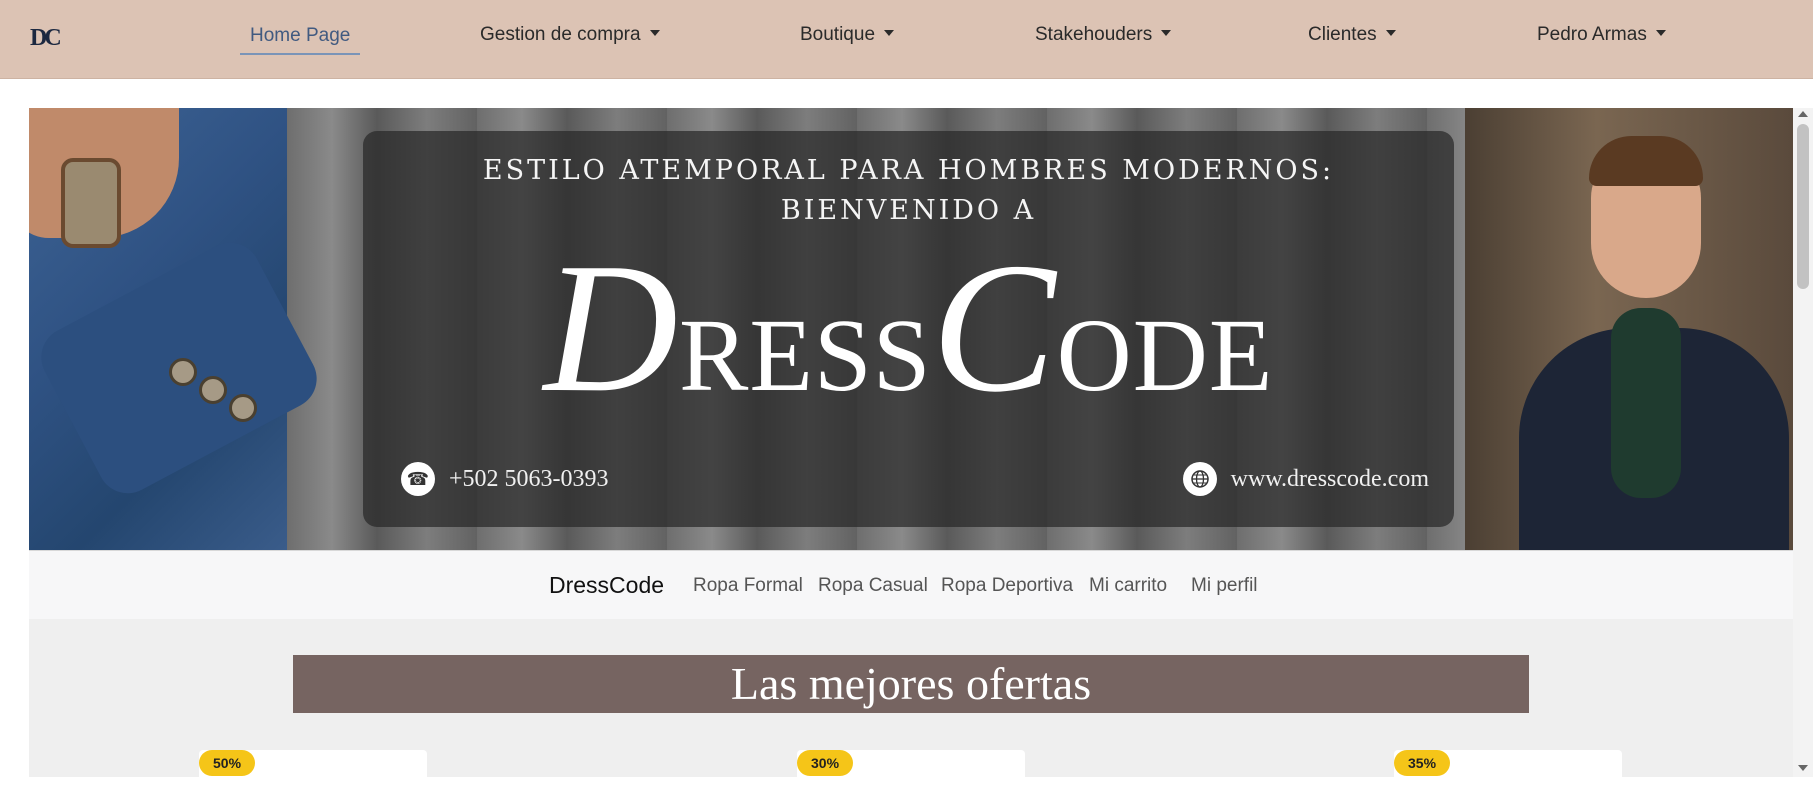 This screenshot has width=1813, height=790. I want to click on nav-boutique-label: Boutique, so click(838, 34).